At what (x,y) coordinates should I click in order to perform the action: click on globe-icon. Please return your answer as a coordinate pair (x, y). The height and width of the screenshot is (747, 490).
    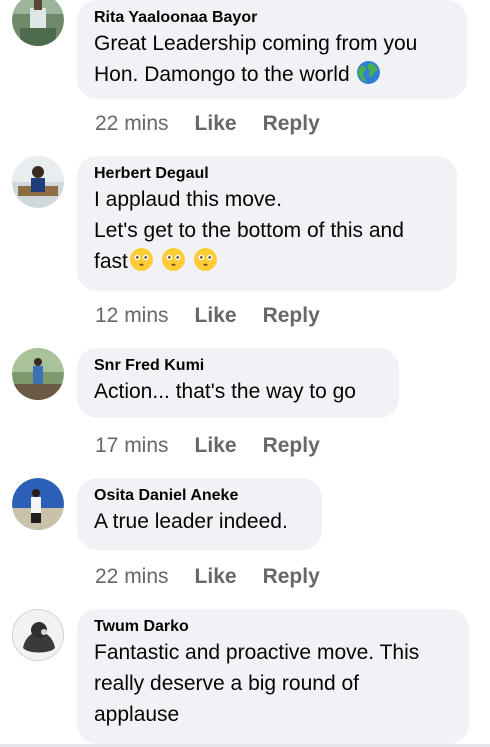
    Looking at the image, I should click on (368, 72).